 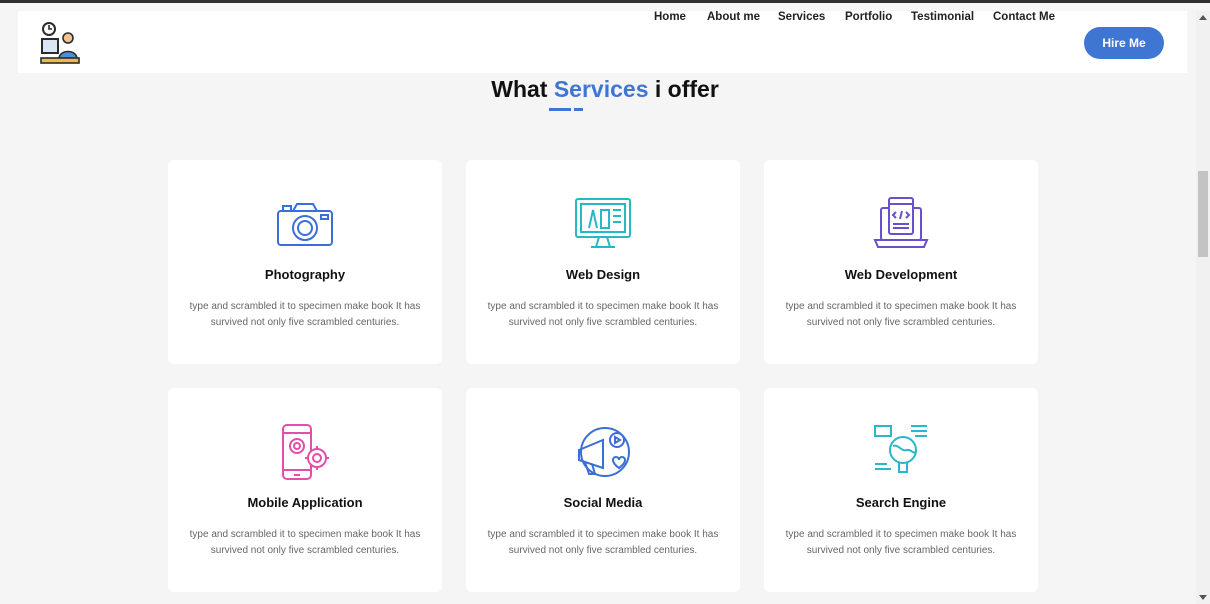 I want to click on nav-home: Home, so click(x=670, y=17).